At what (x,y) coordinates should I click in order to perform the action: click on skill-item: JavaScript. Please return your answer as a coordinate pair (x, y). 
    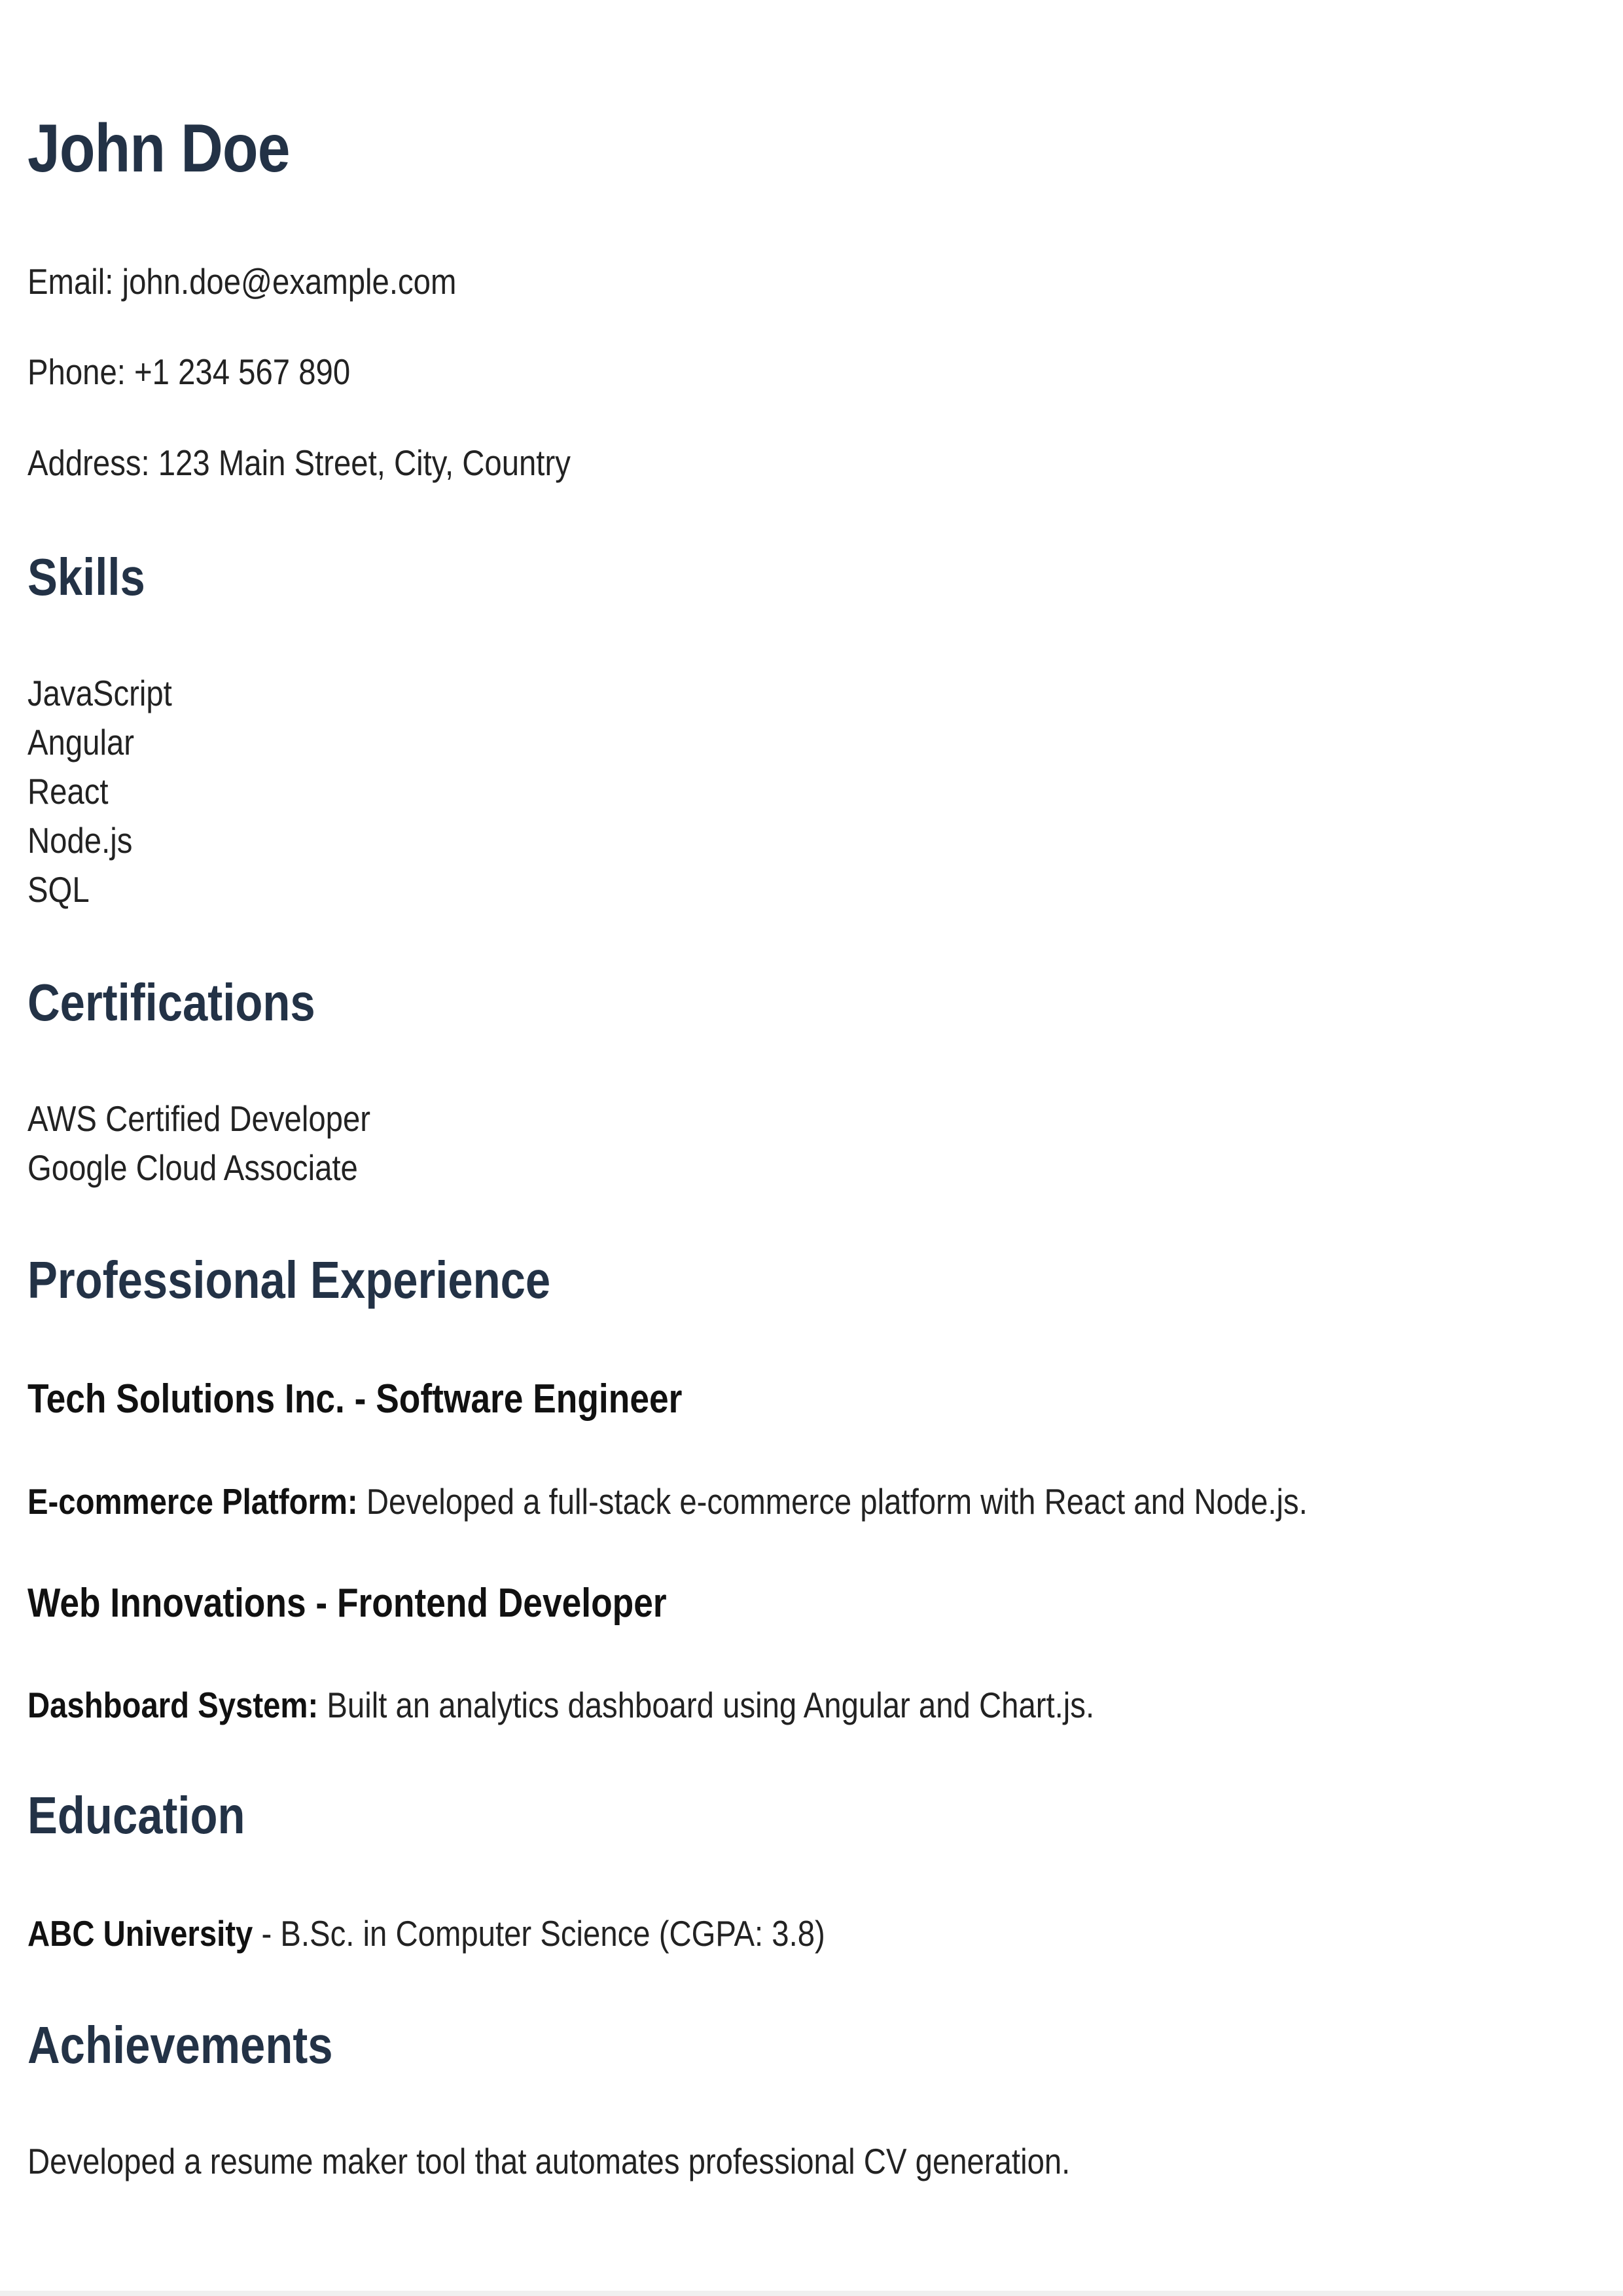
    Looking at the image, I should click on (99, 693).